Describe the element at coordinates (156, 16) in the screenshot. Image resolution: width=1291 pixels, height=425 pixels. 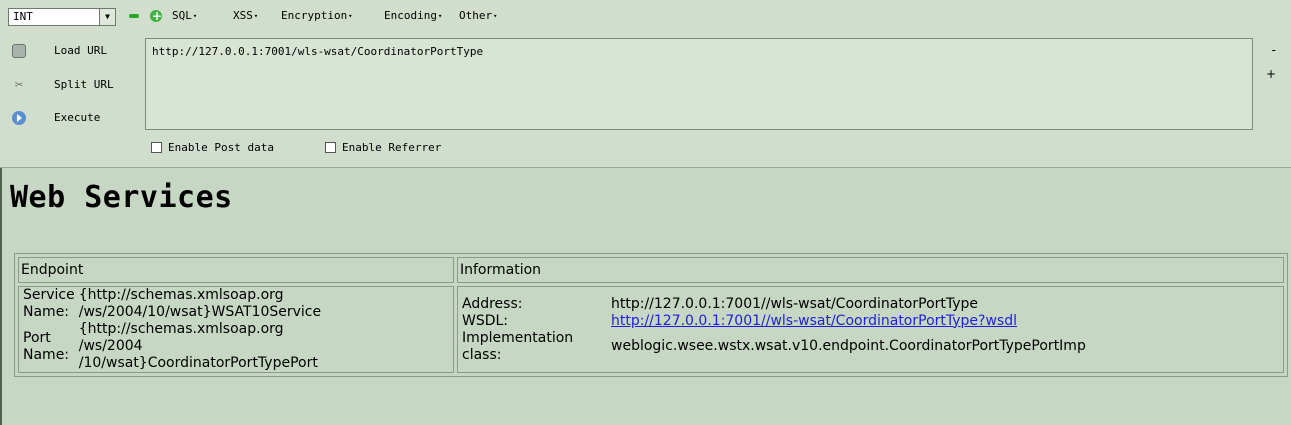
I see `increase-icon: +` at that location.